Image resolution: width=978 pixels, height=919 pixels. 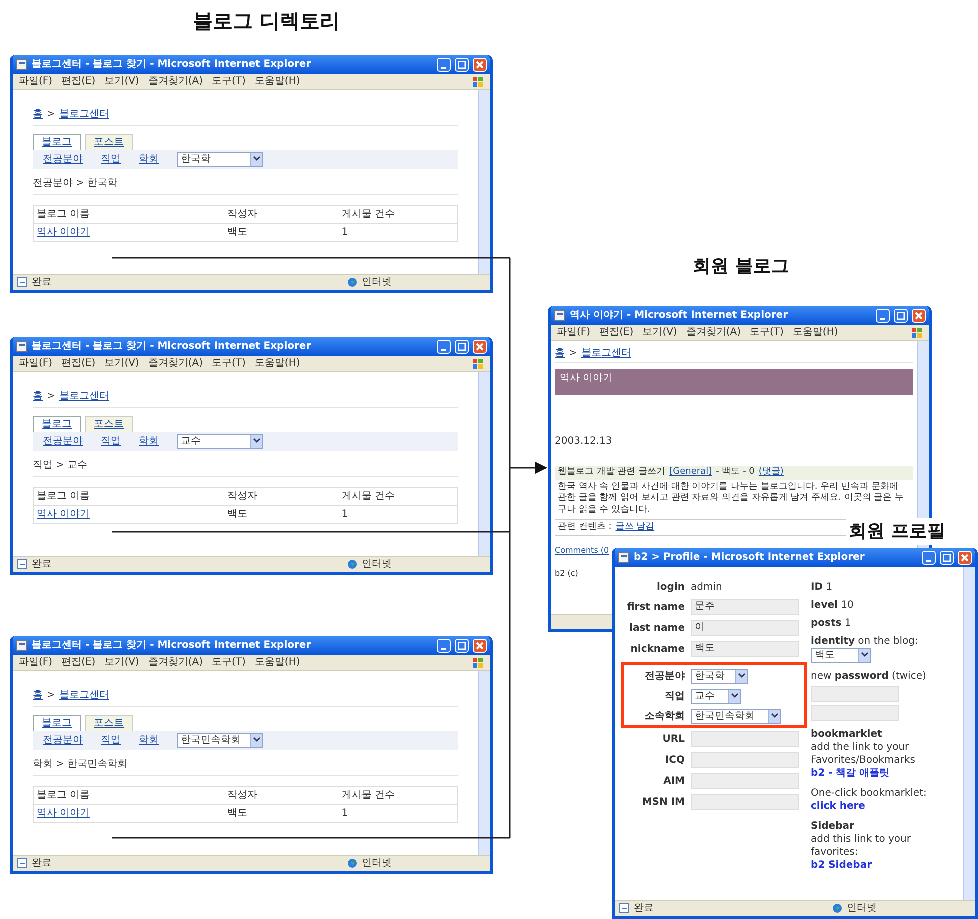 I want to click on input-field: 백도, so click(x=745, y=649).